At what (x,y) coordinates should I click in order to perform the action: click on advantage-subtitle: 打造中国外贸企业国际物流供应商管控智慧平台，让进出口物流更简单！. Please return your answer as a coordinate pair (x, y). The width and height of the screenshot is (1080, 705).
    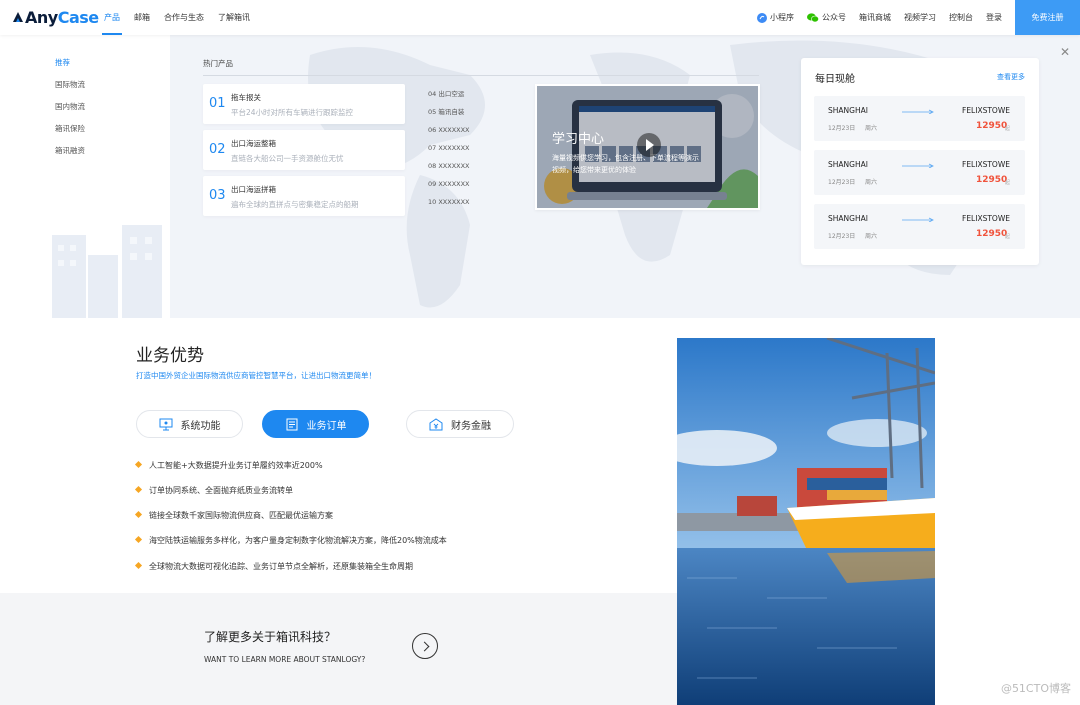
    Looking at the image, I should click on (256, 375).